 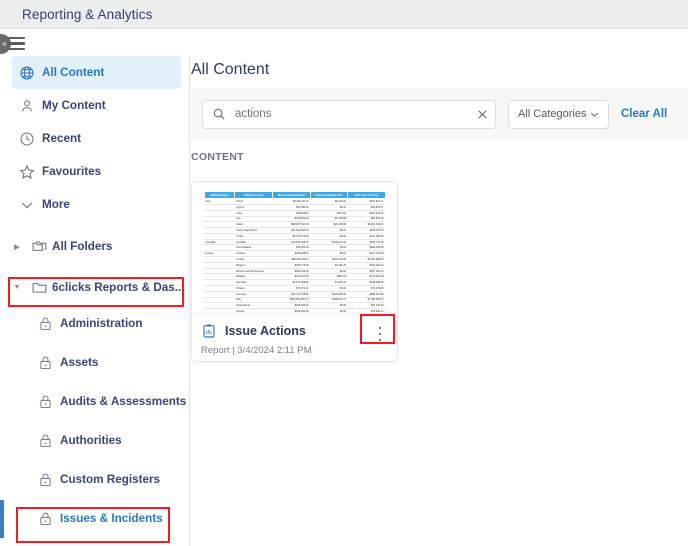 What do you see at coordinates (96, 138) in the screenshot?
I see `sidebar-item-recent: Recent` at bounding box center [96, 138].